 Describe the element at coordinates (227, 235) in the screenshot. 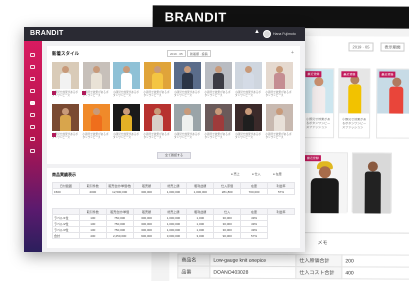

I see `table-cell: 90,000` at that location.